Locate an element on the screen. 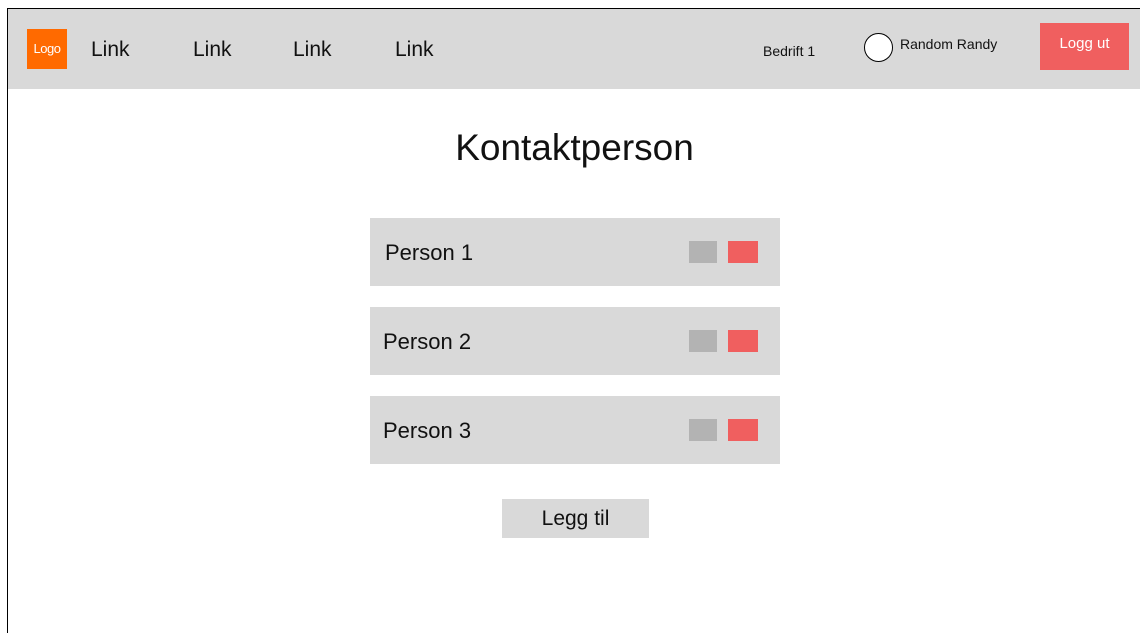 The image size is (1140, 633). logo: Logo is located at coordinates (47, 49).